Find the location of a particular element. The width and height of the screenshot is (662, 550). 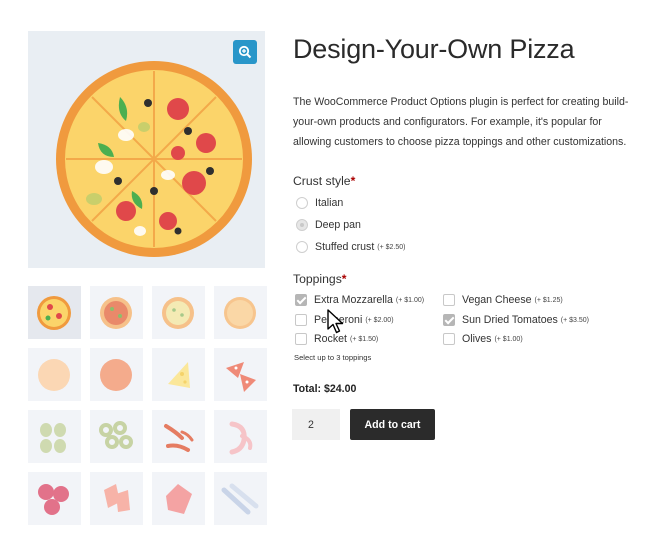

pizza-illustration is located at coordinates (154, 159).